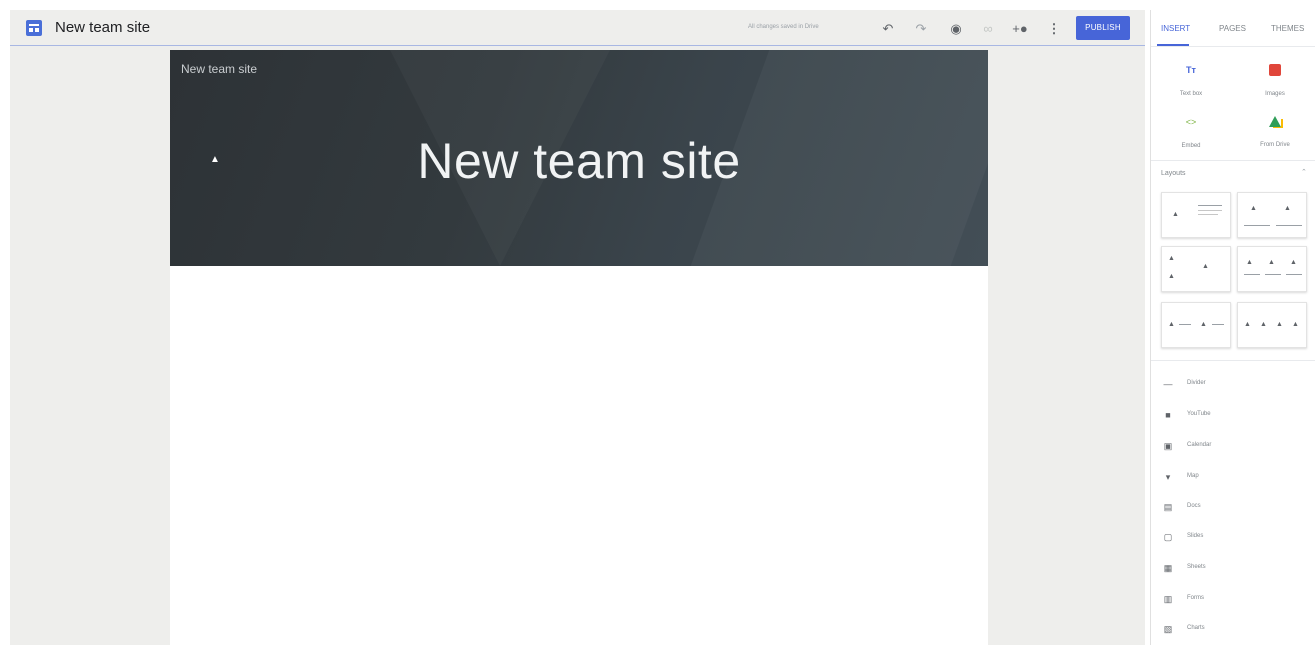 The image size is (1315, 645). Describe the element at coordinates (1020, 29) in the screenshot. I see `share-add-person-icon: +●` at that location.